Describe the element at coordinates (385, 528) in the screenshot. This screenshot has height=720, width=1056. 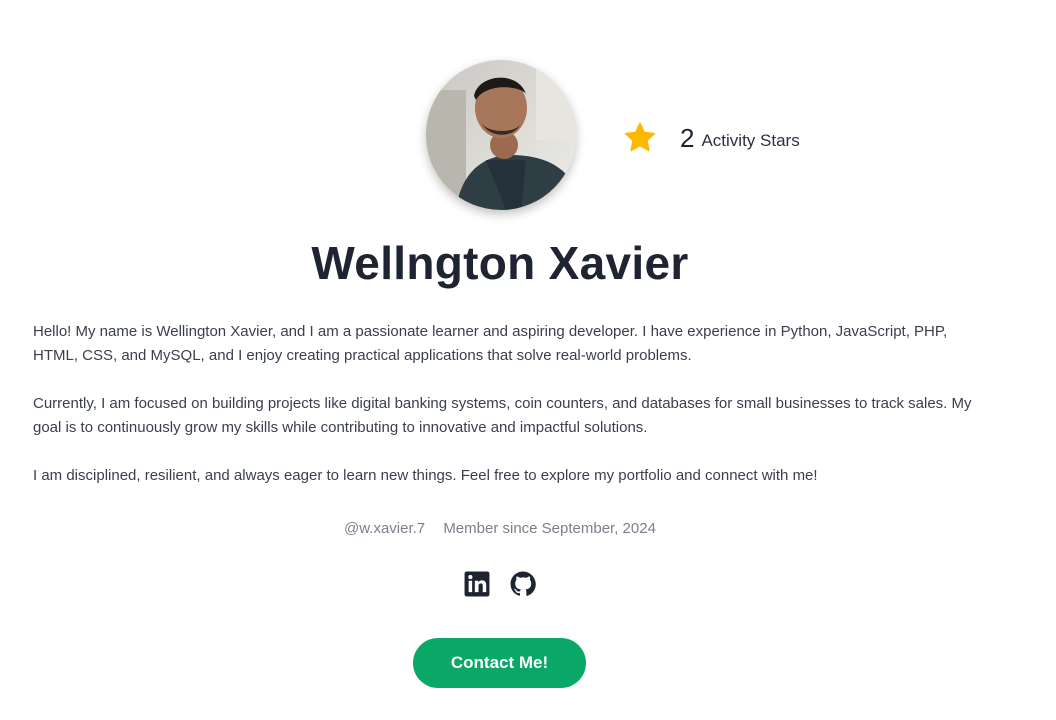
I see `profile-handle: @w.xavier.7` at that location.